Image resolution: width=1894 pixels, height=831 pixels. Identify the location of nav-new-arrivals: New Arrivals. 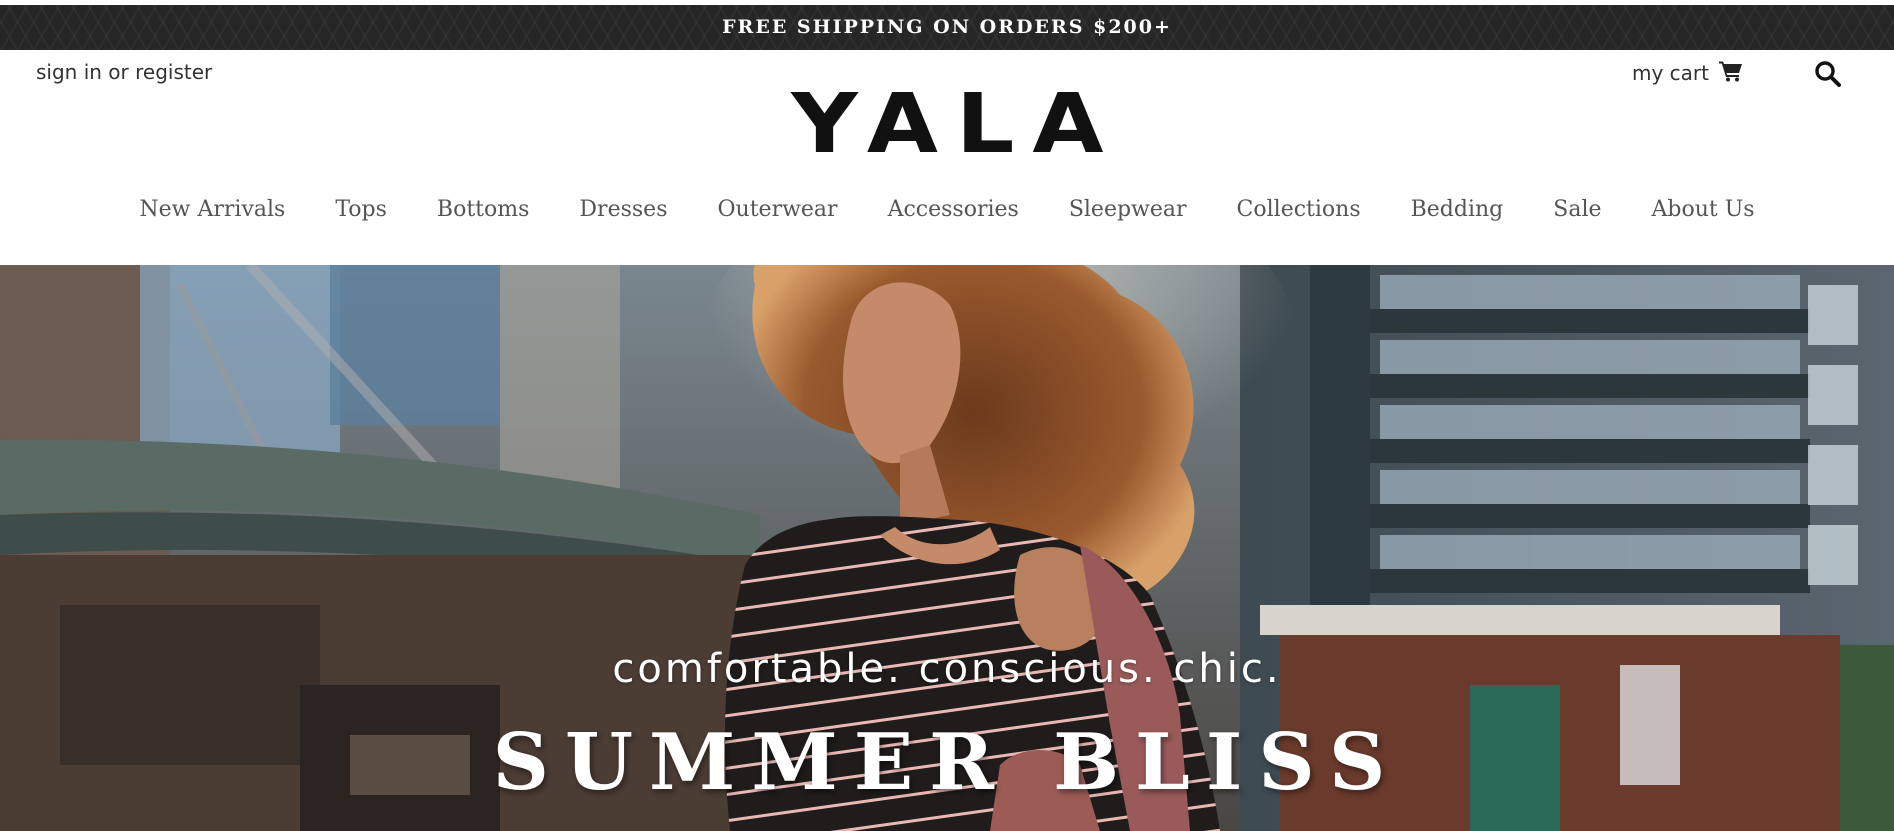
(212, 210).